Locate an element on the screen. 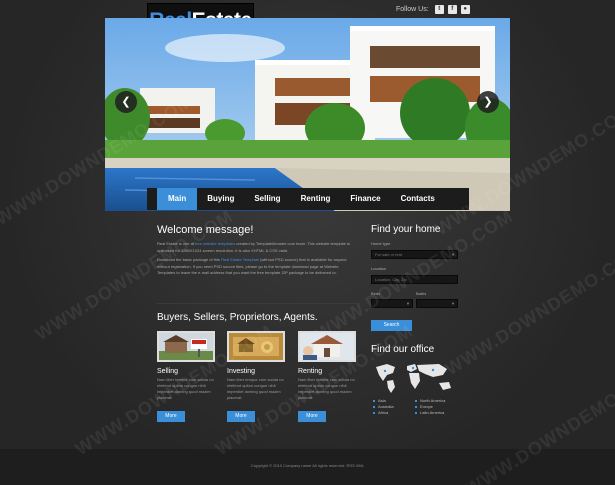 The width and height of the screenshot is (615, 485). content-divider is located at coordinates (257, 303).